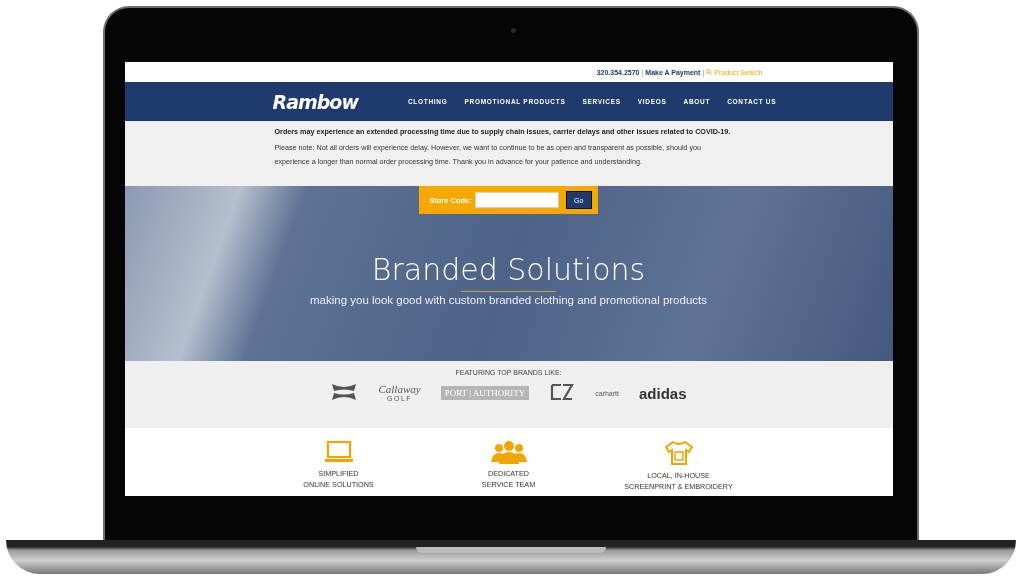  What do you see at coordinates (709, 72) in the screenshot?
I see `search-icon` at bounding box center [709, 72].